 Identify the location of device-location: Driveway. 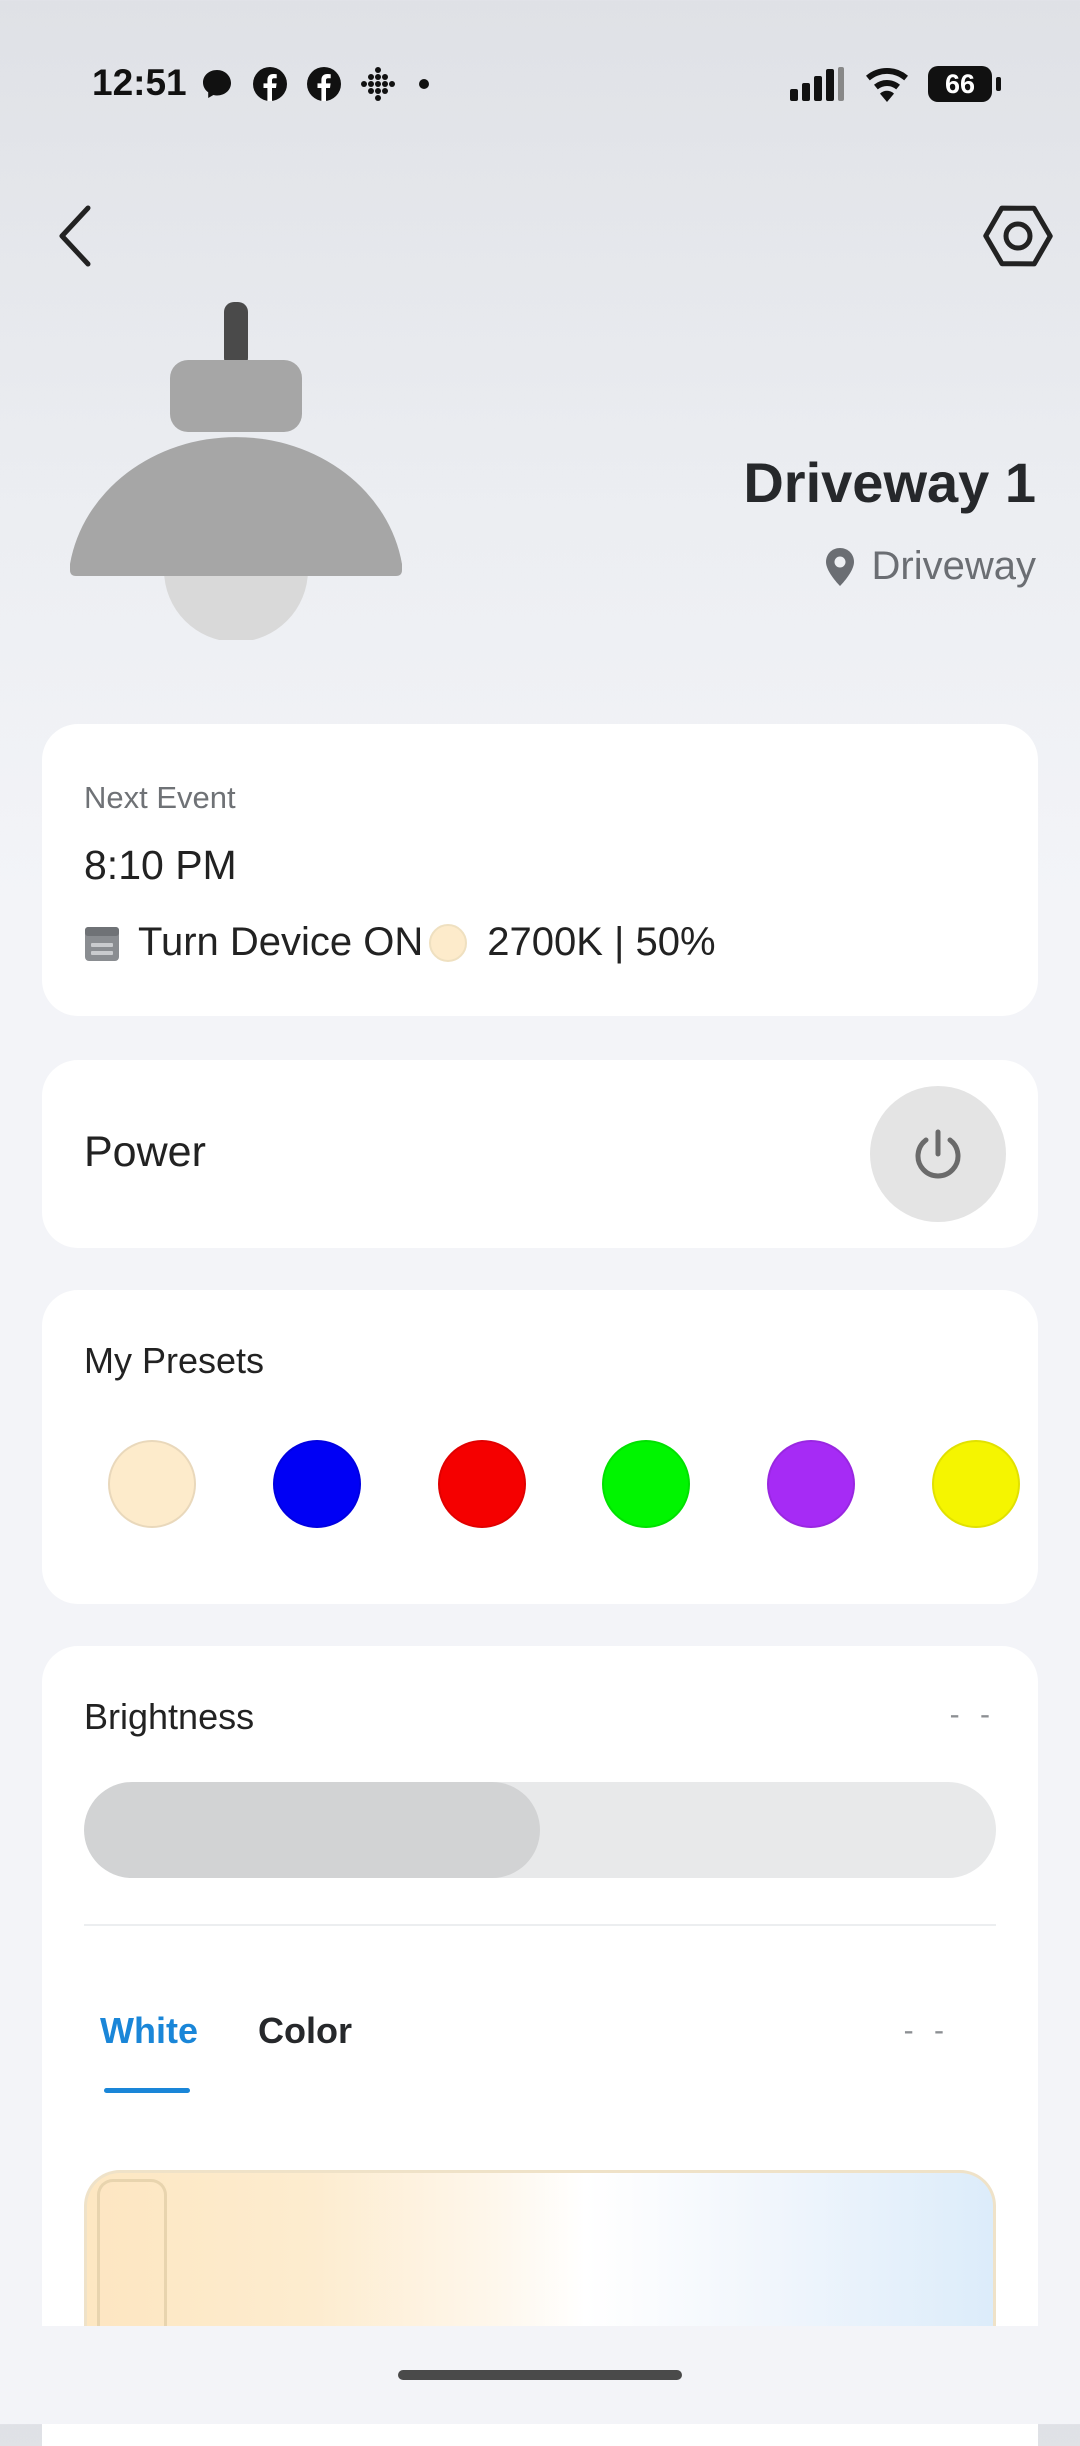
(930, 566).